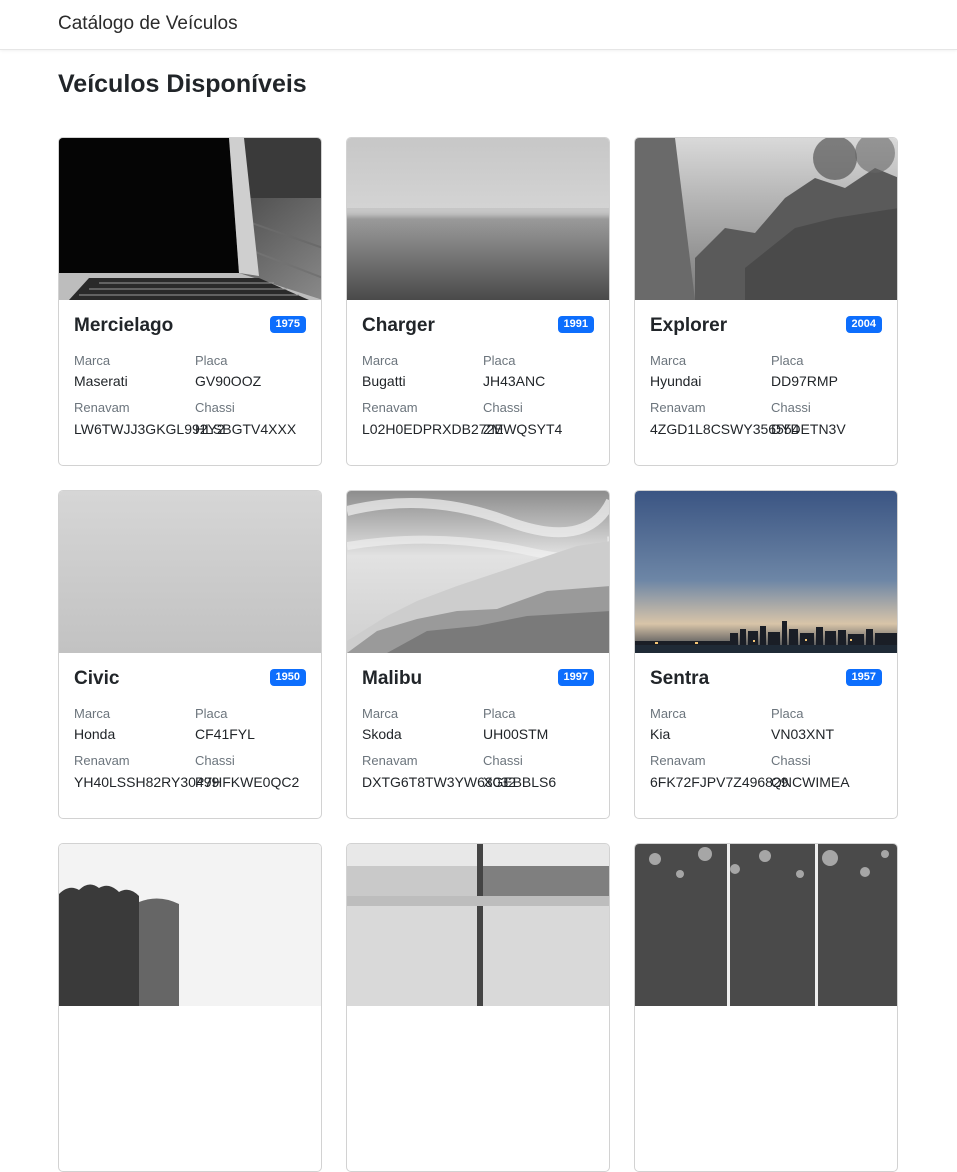  What do you see at coordinates (182, 84) in the screenshot?
I see `page-title: Veículos Disponíveis` at bounding box center [182, 84].